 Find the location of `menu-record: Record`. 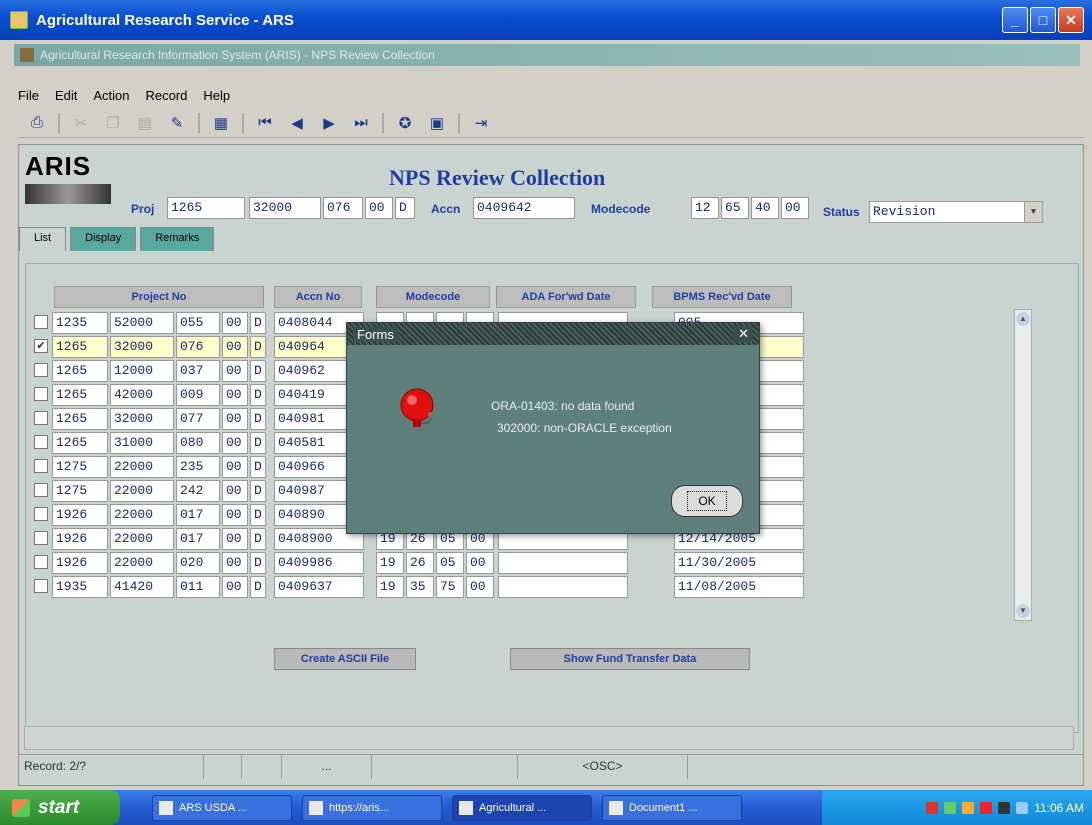

menu-record: Record is located at coordinates (167, 95).